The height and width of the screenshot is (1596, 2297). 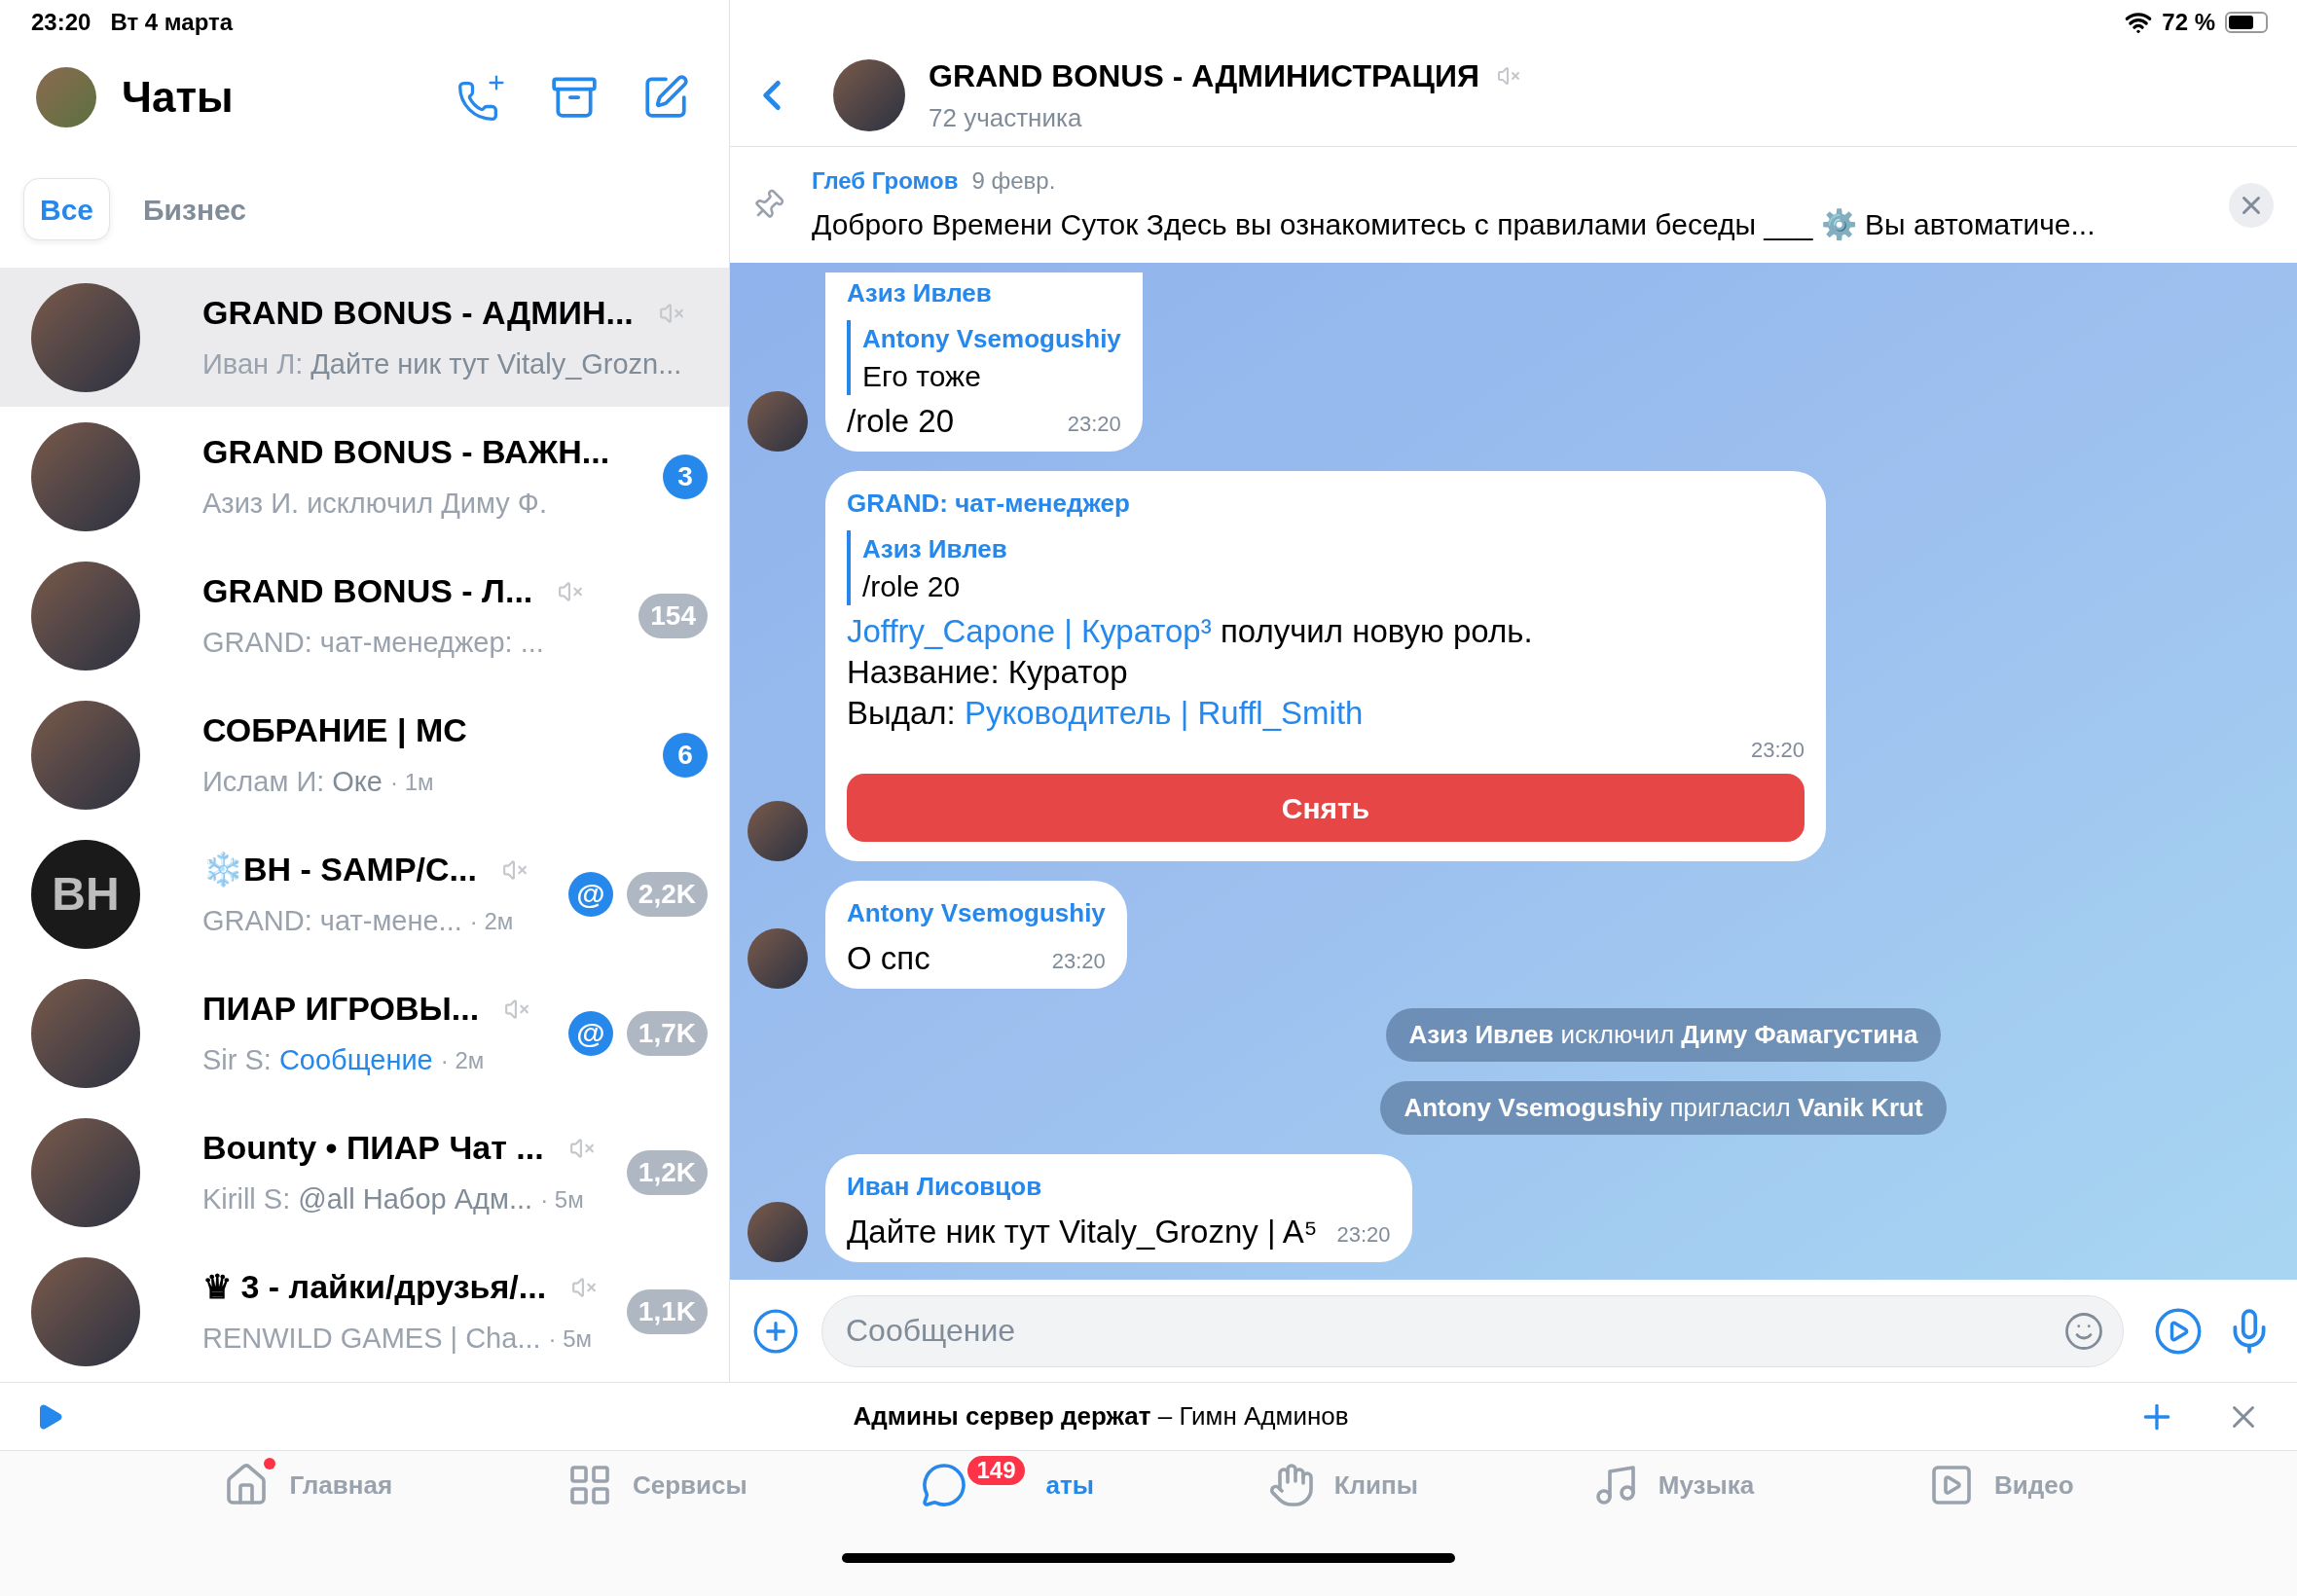 I want to click on chat-preview-sender: Sir S:, so click(x=237, y=1060).